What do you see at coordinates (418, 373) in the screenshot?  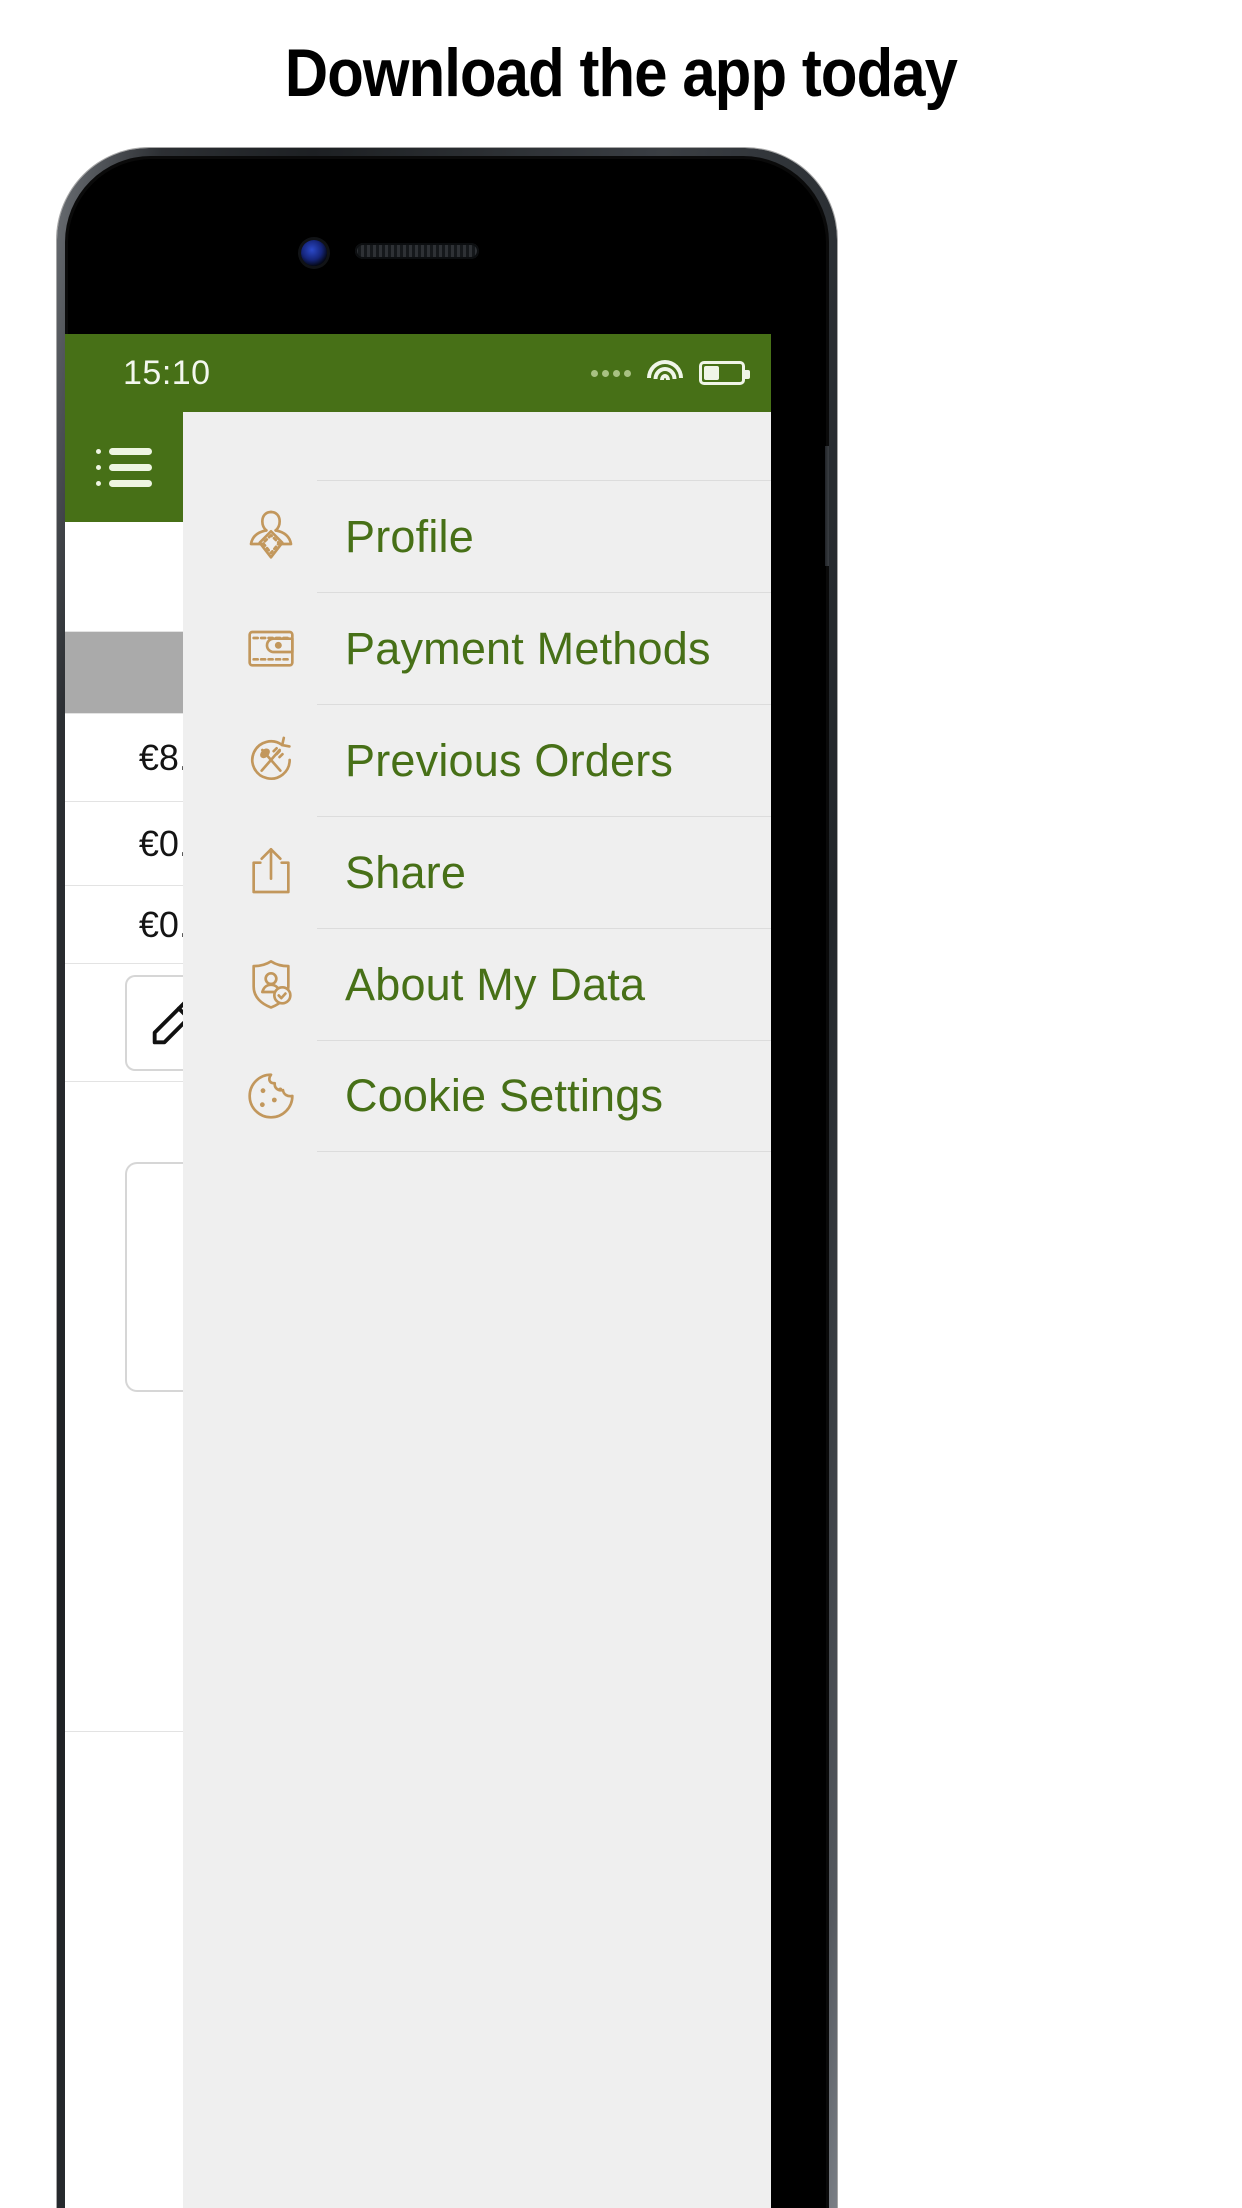 I see `status-bar: 15:10` at bounding box center [418, 373].